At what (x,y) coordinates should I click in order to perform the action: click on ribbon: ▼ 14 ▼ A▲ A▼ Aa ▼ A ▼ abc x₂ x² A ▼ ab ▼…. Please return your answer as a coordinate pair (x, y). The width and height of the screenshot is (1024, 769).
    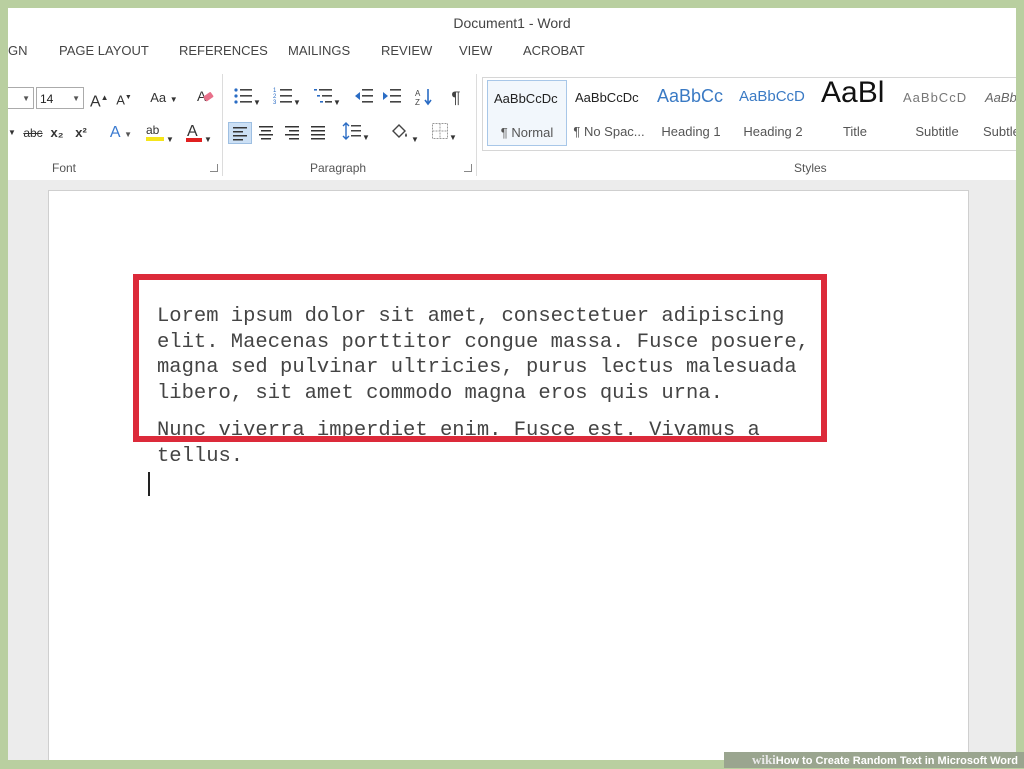
    Looking at the image, I should click on (512, 125).